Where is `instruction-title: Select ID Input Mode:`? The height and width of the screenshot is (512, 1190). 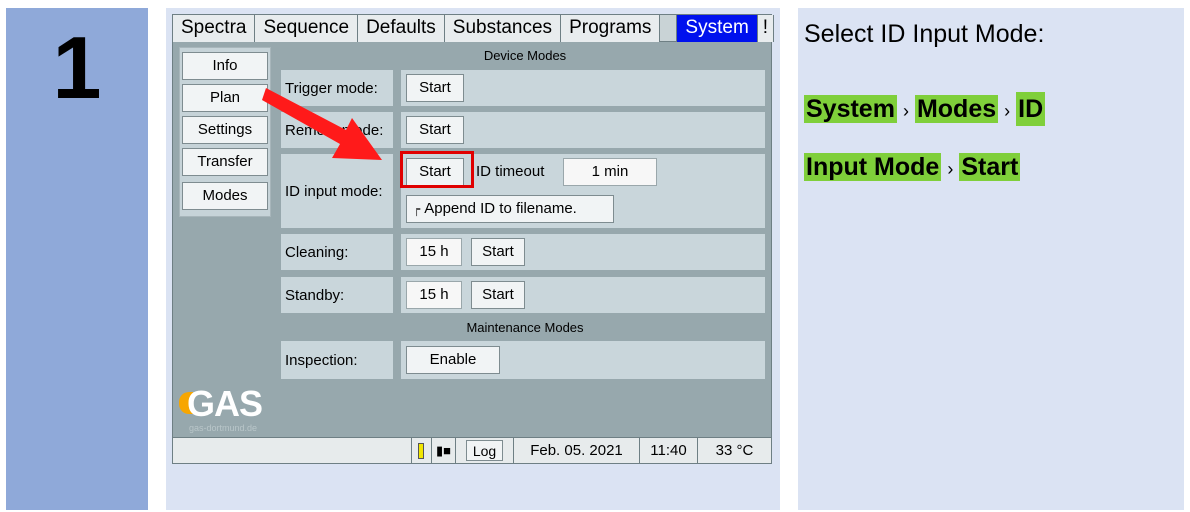 instruction-title: Select ID Input Mode: is located at coordinates (924, 34).